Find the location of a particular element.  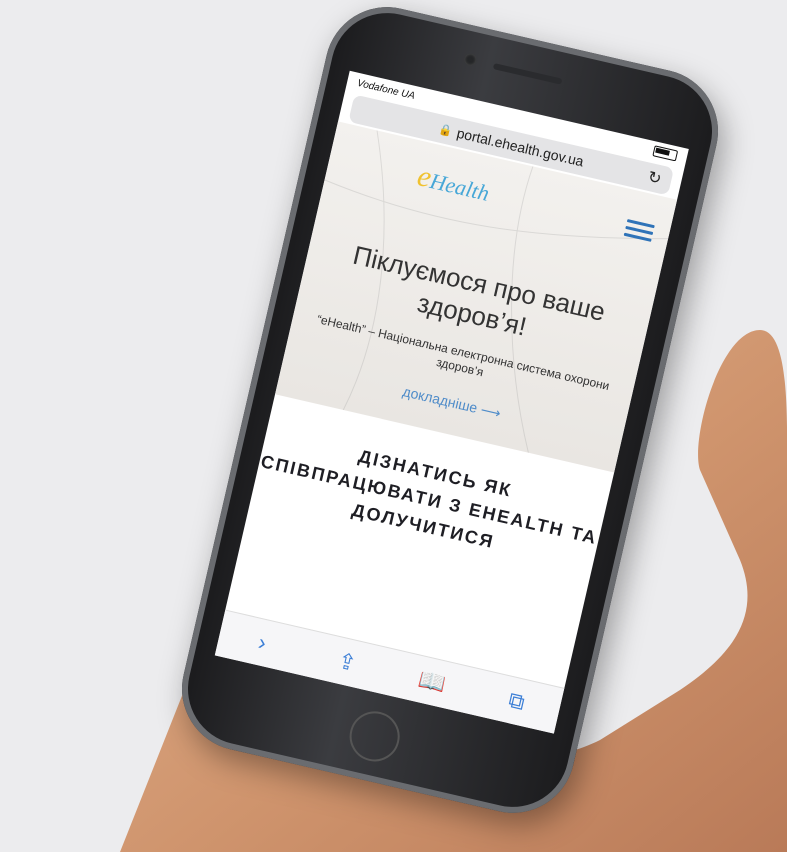

reload-icon: ↻ is located at coordinates (655, 178).